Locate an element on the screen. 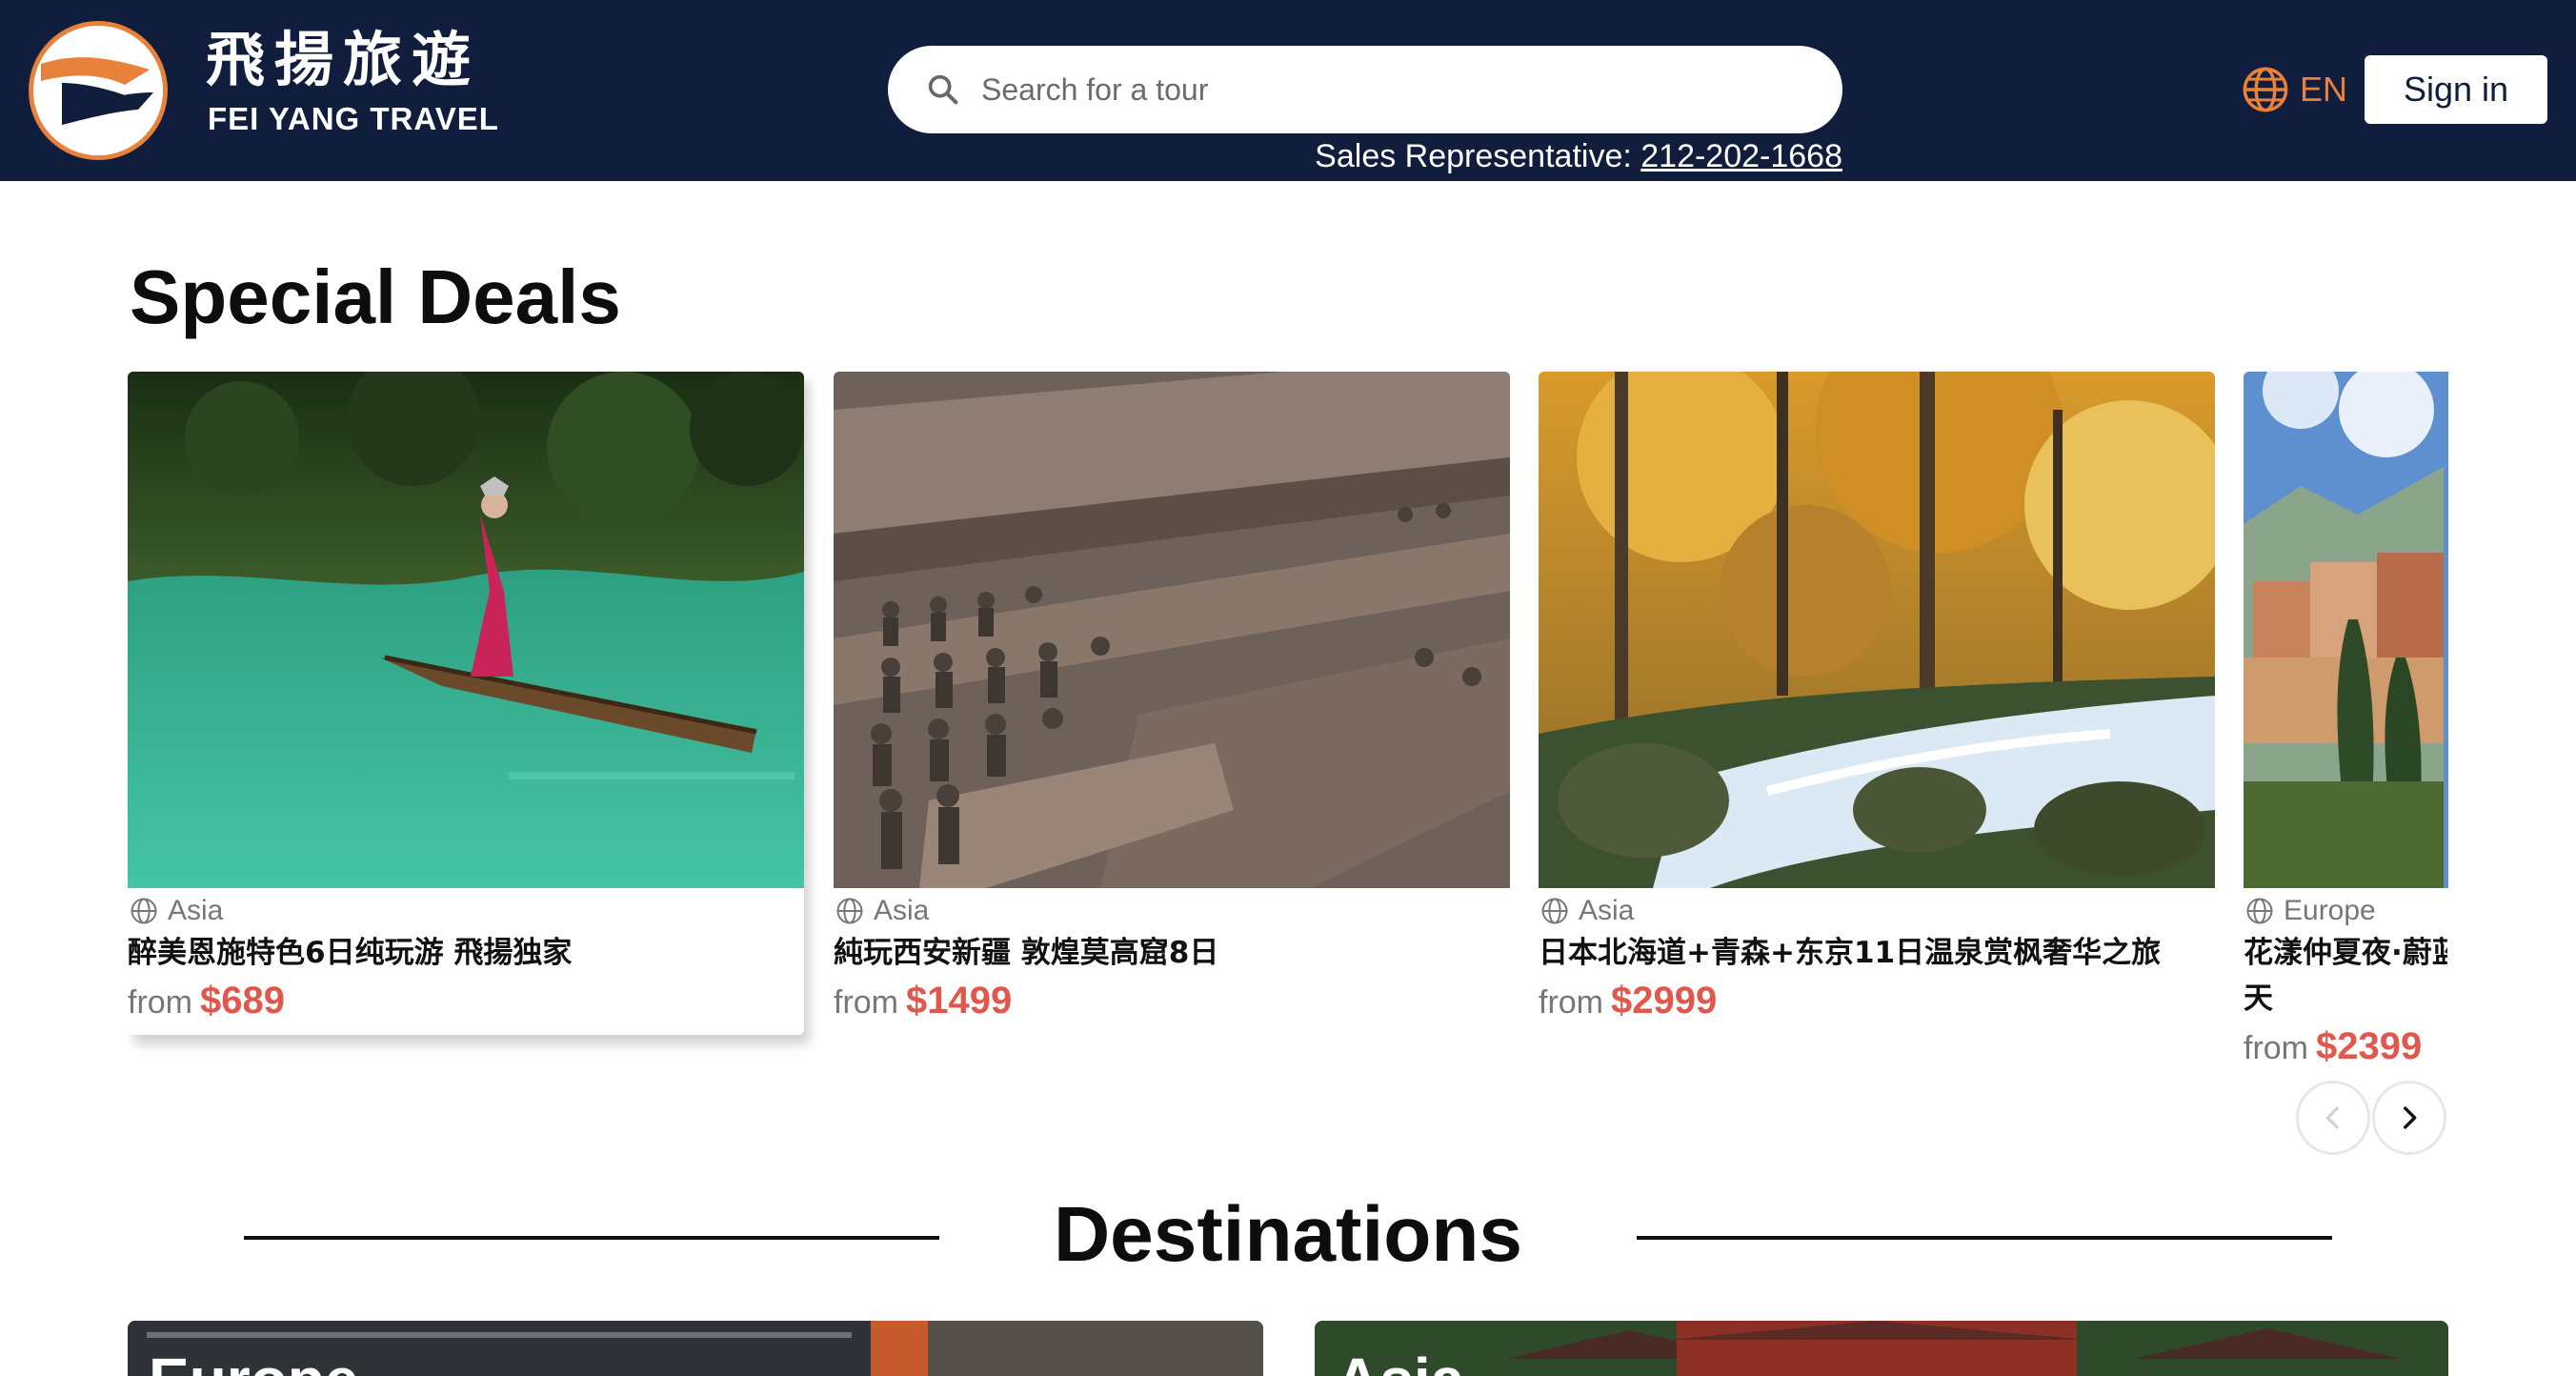  deal-card: Asia 日本北海道+青森+东京11日温泉赏枫奢华之旅 from $2999 is located at coordinates (1877, 705).